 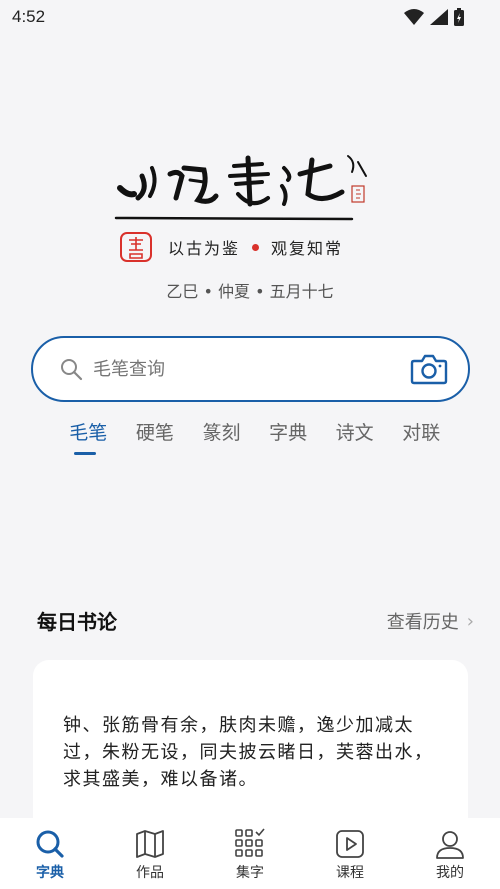 What do you see at coordinates (150, 844) in the screenshot?
I see `map-icon` at bounding box center [150, 844].